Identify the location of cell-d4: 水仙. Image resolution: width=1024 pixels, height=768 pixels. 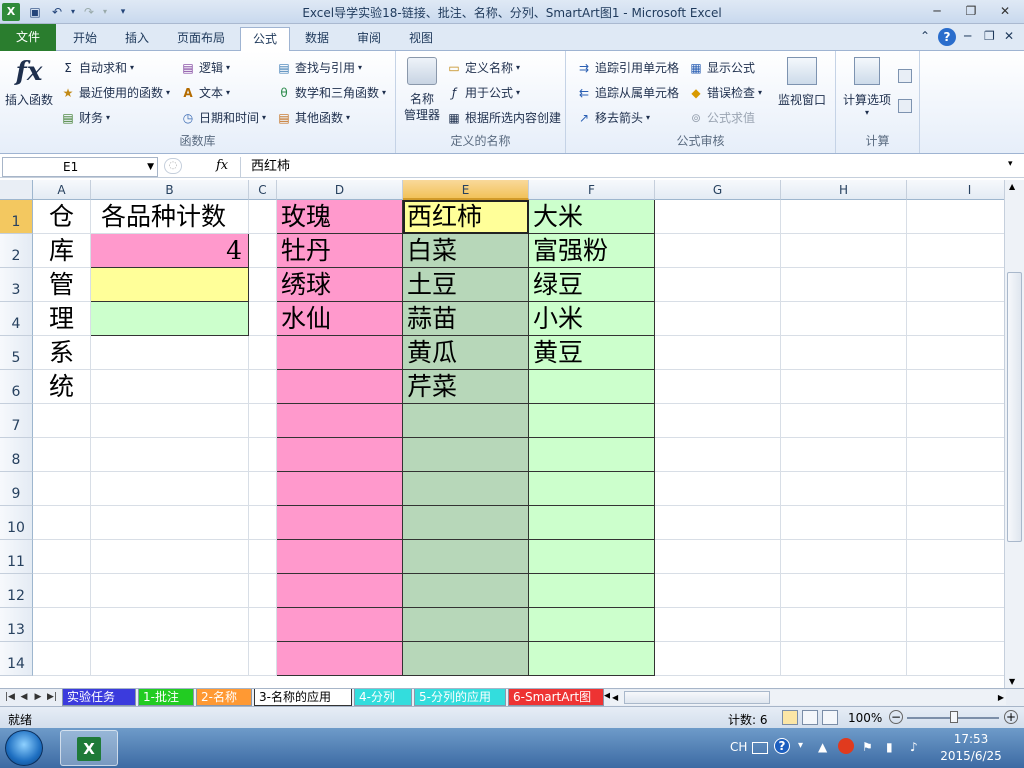
(340, 319).